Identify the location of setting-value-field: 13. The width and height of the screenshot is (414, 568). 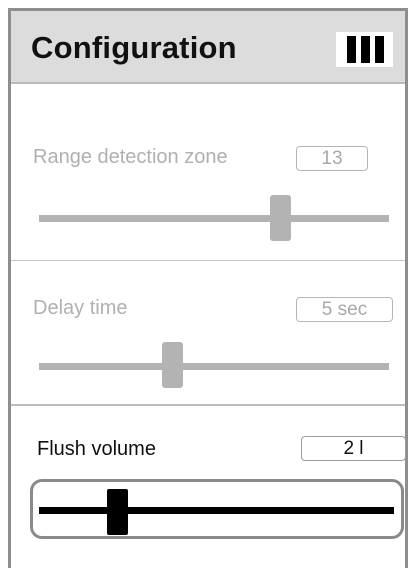
(332, 158).